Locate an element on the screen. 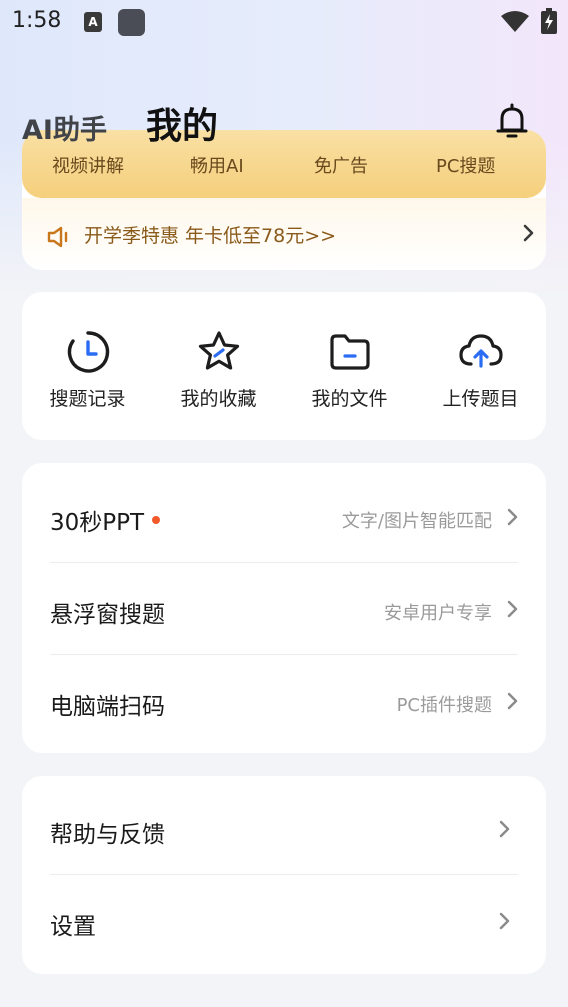  row-title: 电脑端扫码 is located at coordinates (107, 707).